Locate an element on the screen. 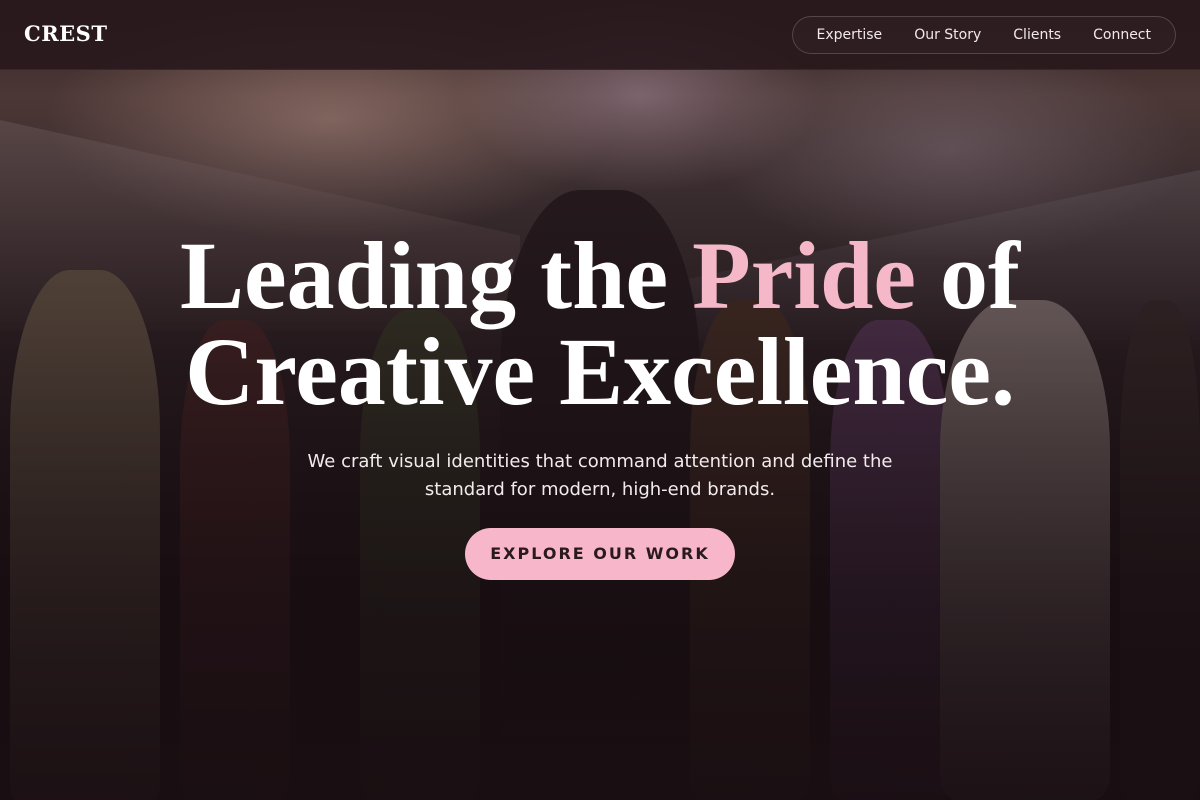 The image size is (1200, 800). nav-link-our-story: Our Story is located at coordinates (947, 35).